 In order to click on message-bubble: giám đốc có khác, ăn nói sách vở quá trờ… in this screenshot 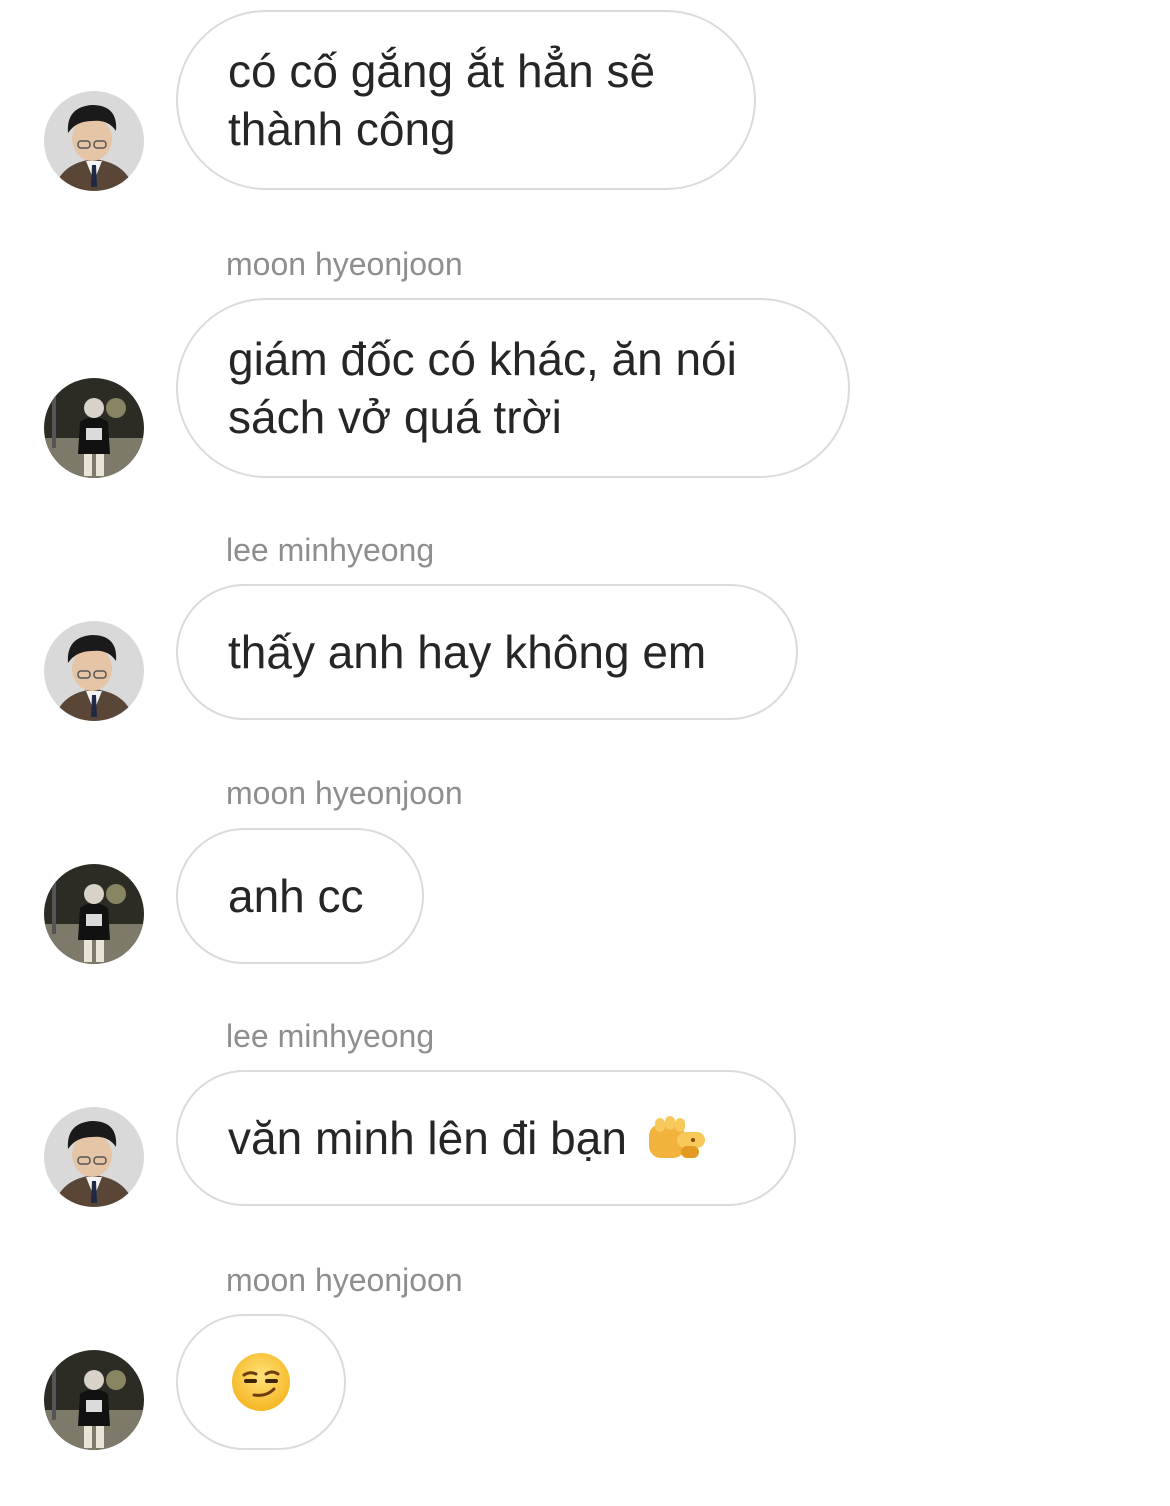, I will do `click(513, 388)`.